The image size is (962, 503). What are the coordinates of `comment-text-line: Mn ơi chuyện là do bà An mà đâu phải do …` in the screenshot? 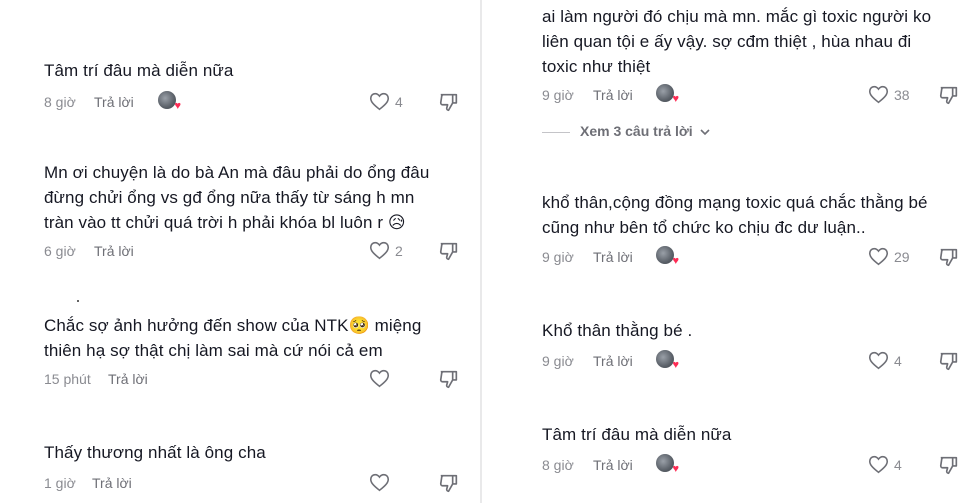 It's located at (237, 172).